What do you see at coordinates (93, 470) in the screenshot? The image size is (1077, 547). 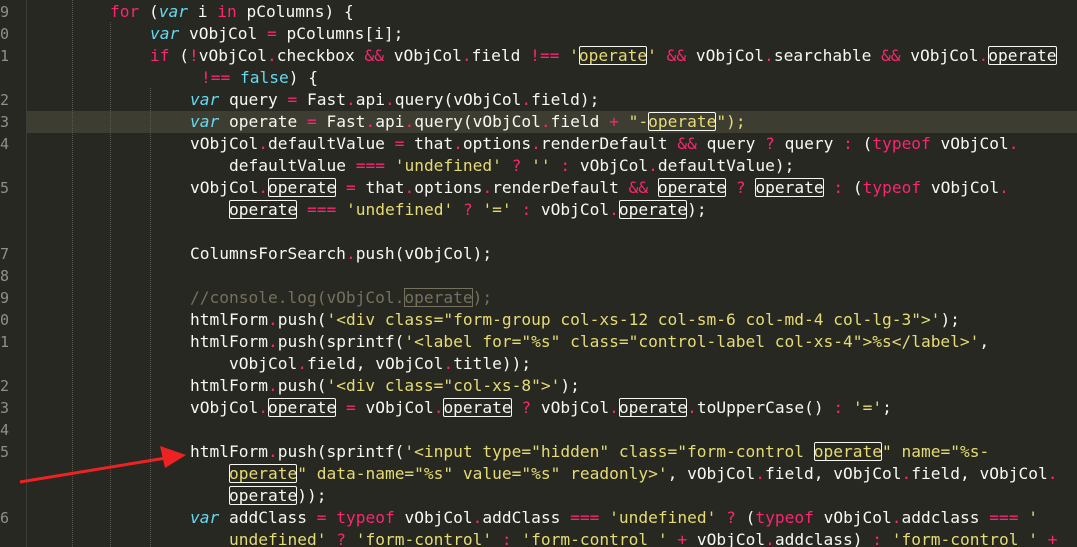 I see `arrow-shaft` at bounding box center [93, 470].